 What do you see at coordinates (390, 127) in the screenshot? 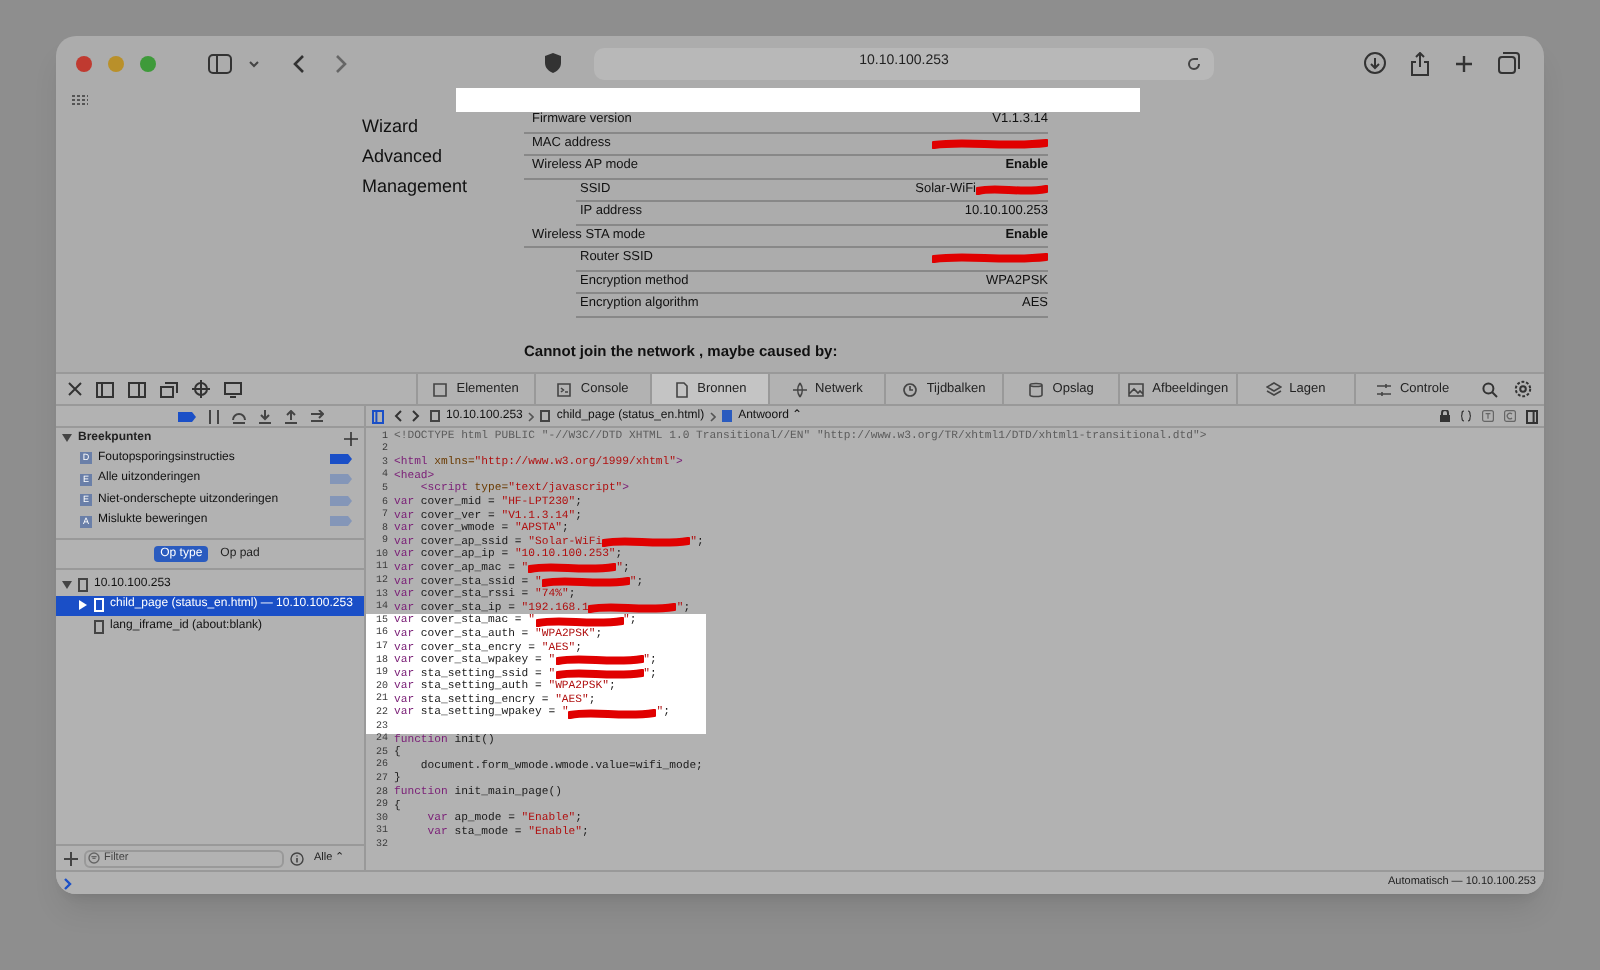
I see `nav-link: Wizard` at bounding box center [390, 127].